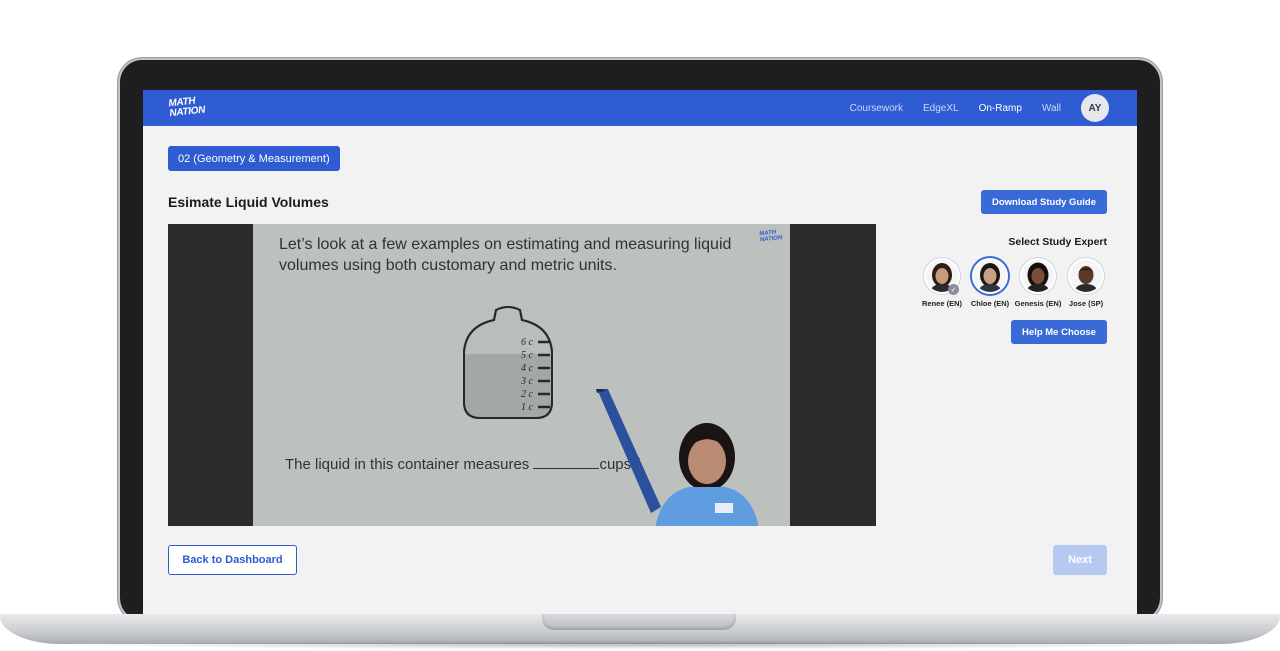 The height and width of the screenshot is (651, 1280). I want to click on expert-genesis: Genesis (EN), so click(1038, 283).